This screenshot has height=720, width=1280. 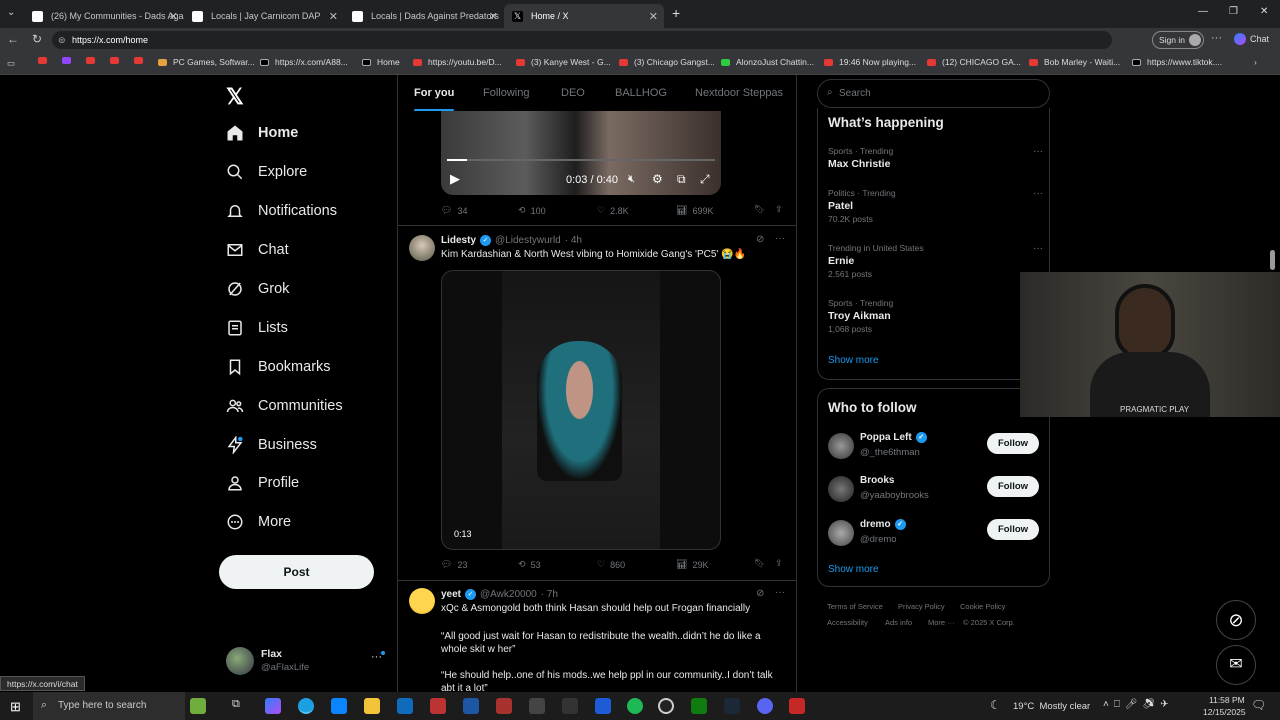 What do you see at coordinates (935, 158) in the screenshot?
I see `trend-item: Sports · Trending Max Christie ···` at bounding box center [935, 158].